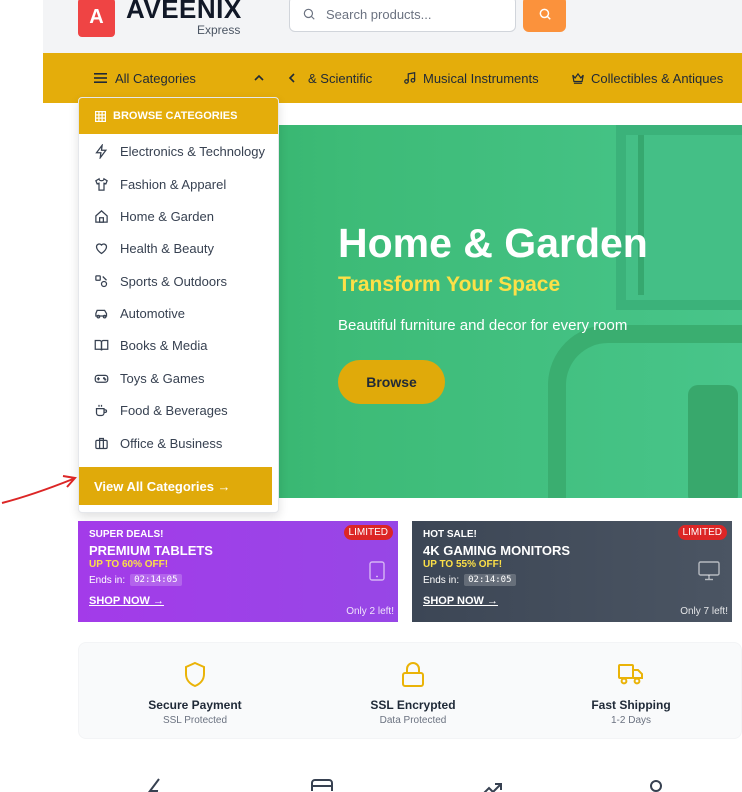  I want to click on feature-fast-shipping: Fast Shipping 1-2 Days, so click(631, 684).